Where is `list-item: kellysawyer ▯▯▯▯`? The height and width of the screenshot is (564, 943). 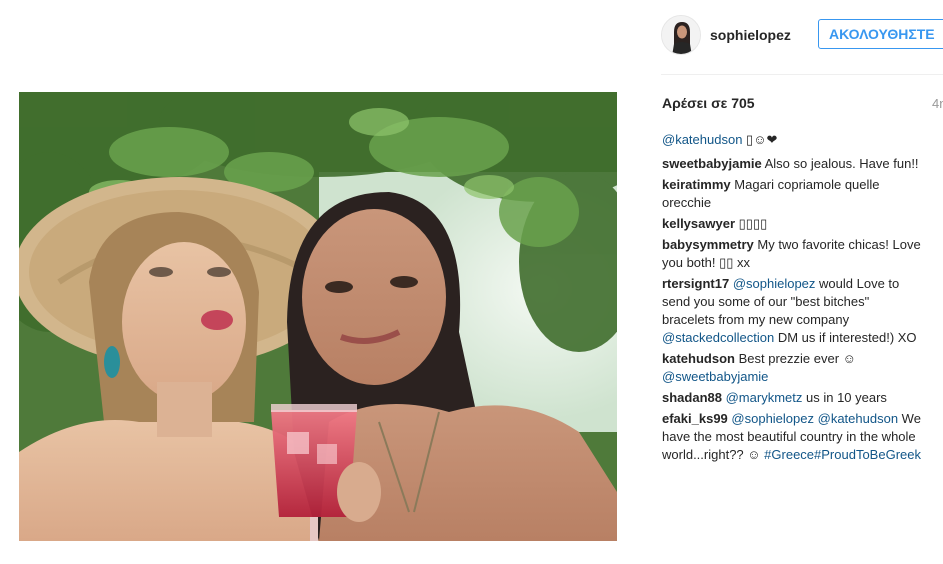 list-item: kellysawyer ▯▯▯▯ is located at coordinates (793, 224).